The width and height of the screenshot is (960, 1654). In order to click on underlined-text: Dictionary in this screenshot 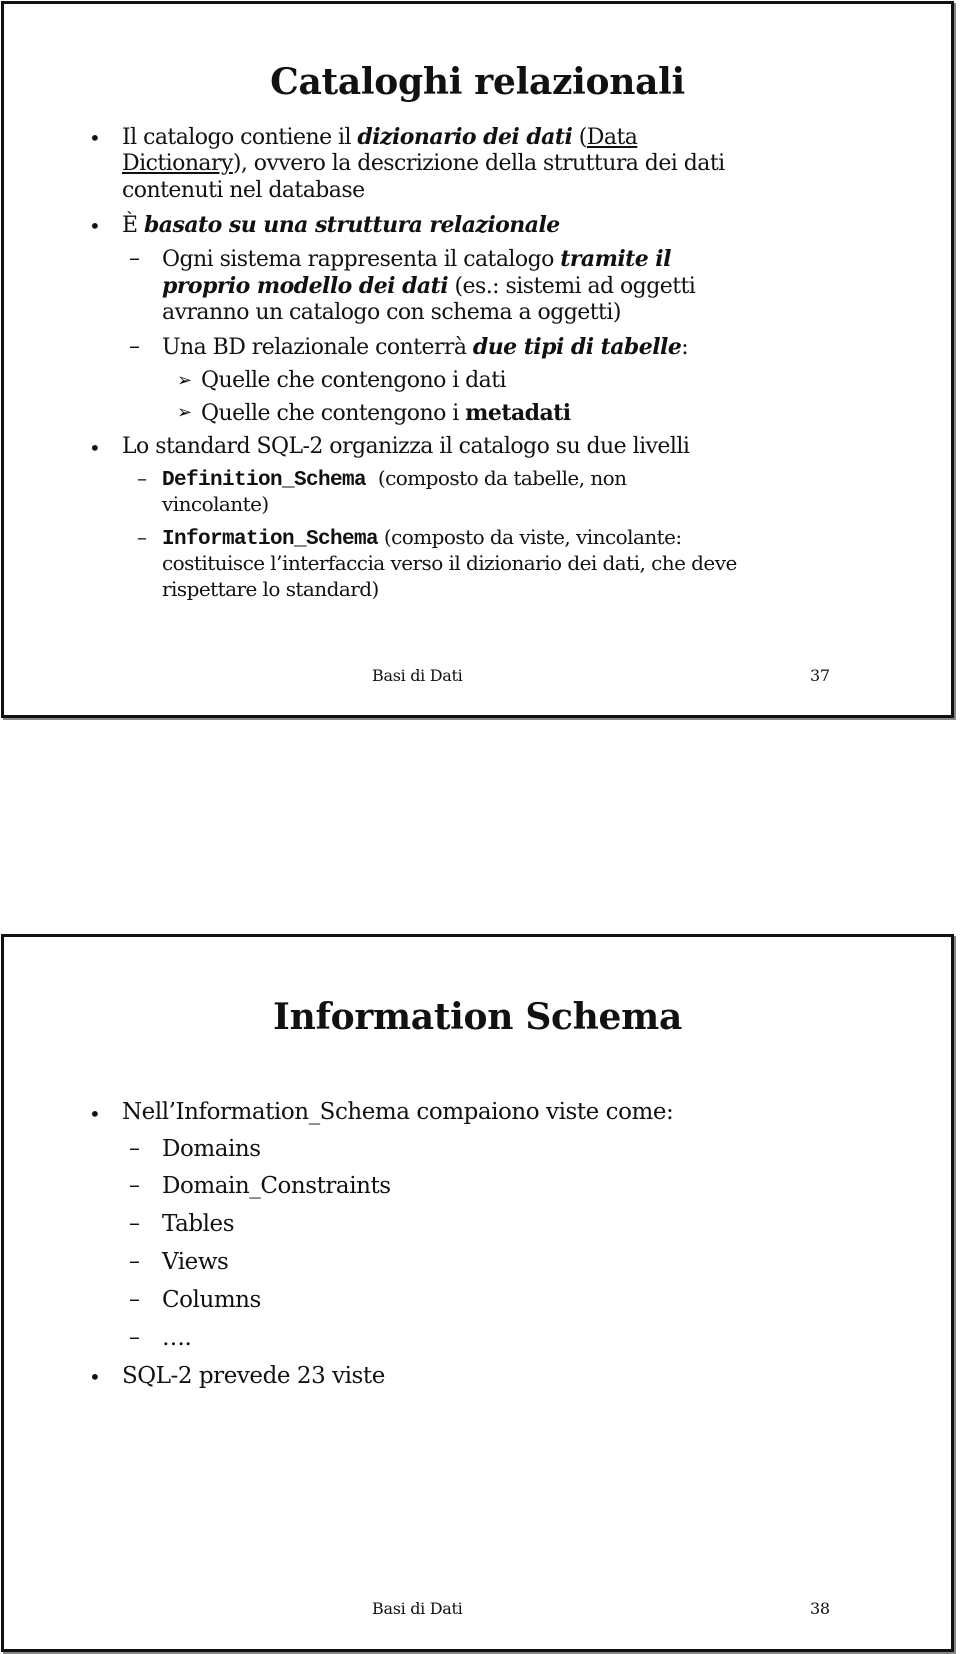, I will do `click(177, 163)`.